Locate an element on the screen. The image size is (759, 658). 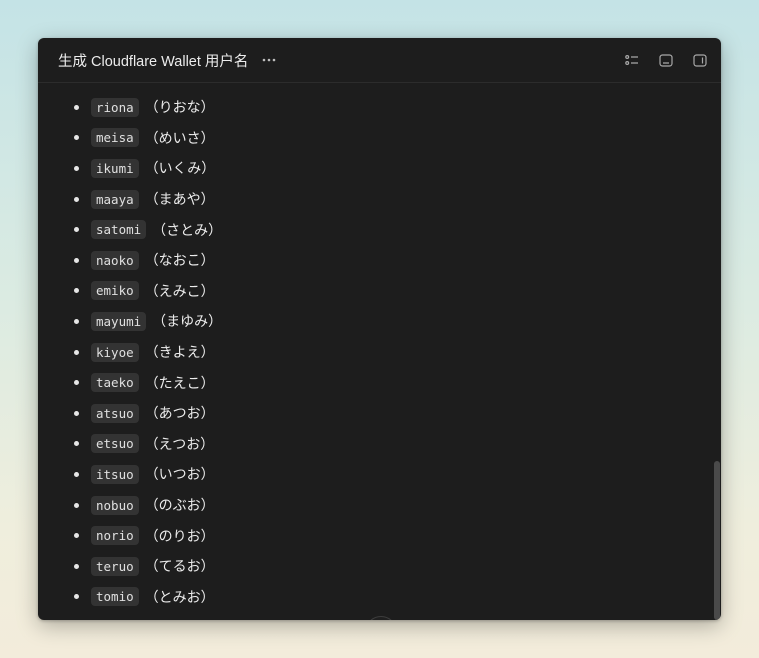
list-item: mayumi （まゆみ） is located at coordinates (148, 321).